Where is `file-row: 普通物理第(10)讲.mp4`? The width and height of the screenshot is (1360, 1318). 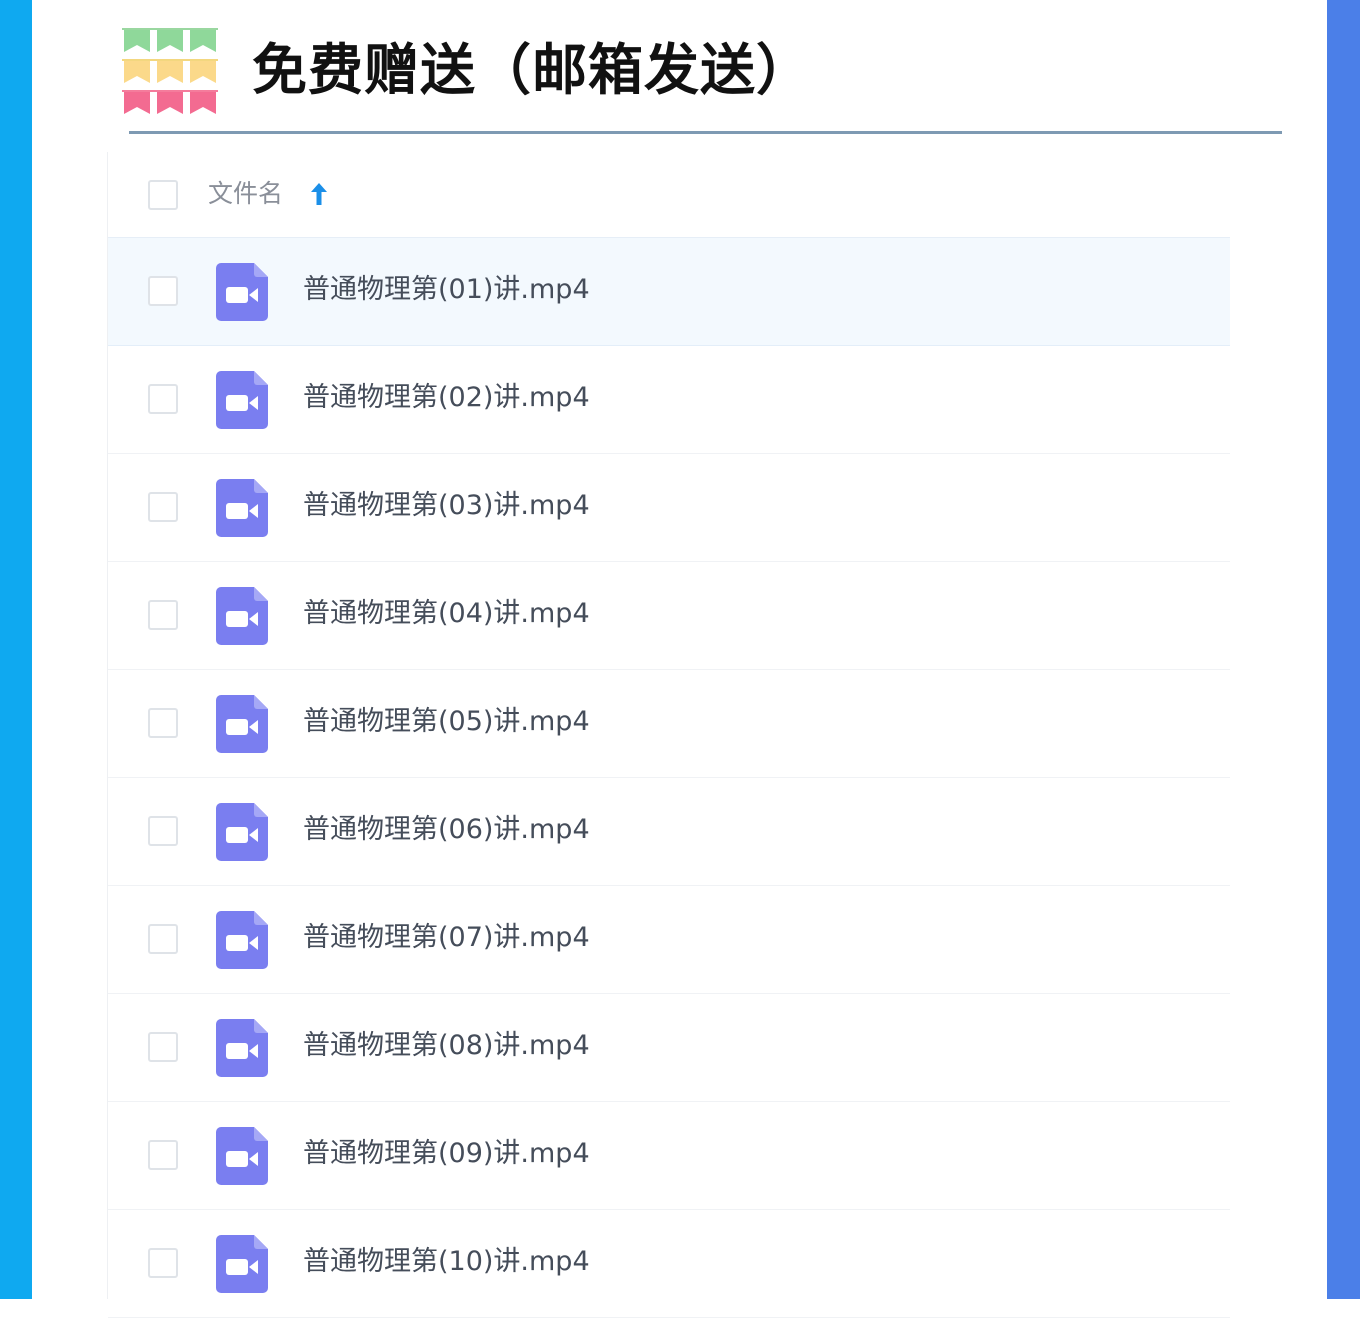 file-row: 普通物理第(10)讲.mp4 is located at coordinates (669, 1264).